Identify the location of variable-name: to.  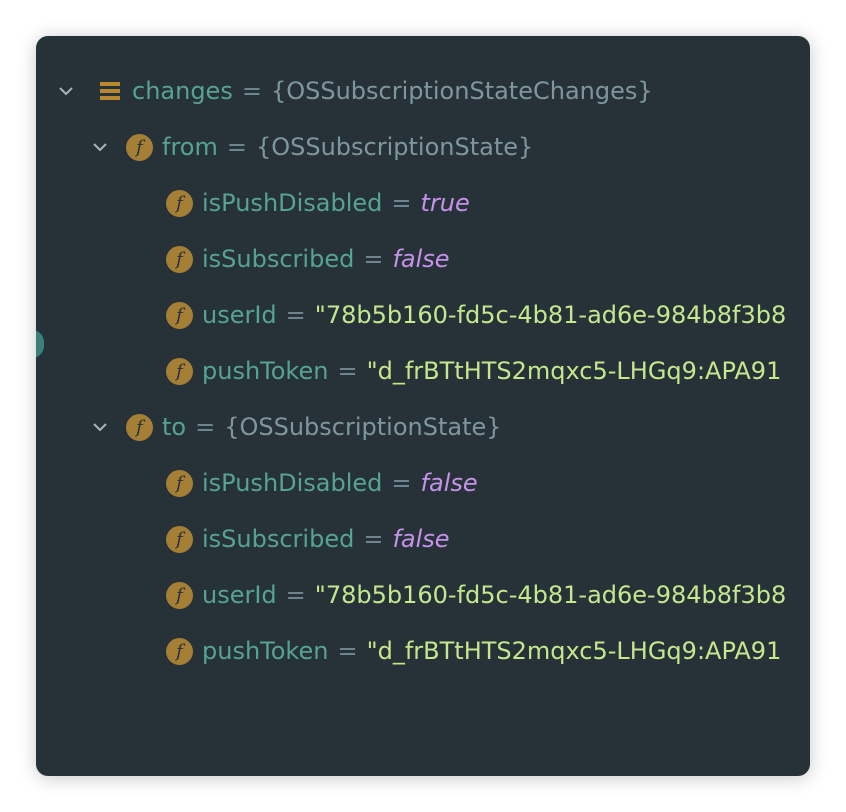
(174, 427).